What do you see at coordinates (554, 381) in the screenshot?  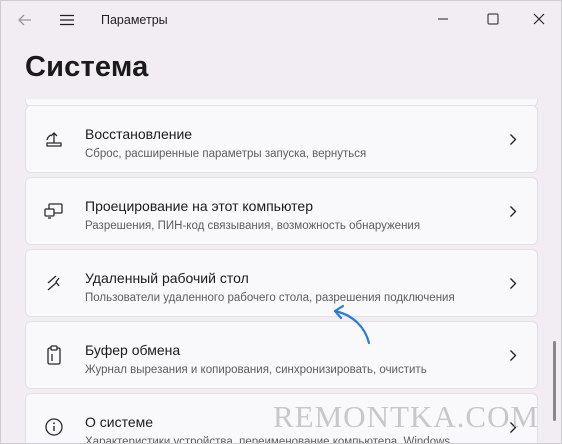 I see `scrollbar-thumb` at bounding box center [554, 381].